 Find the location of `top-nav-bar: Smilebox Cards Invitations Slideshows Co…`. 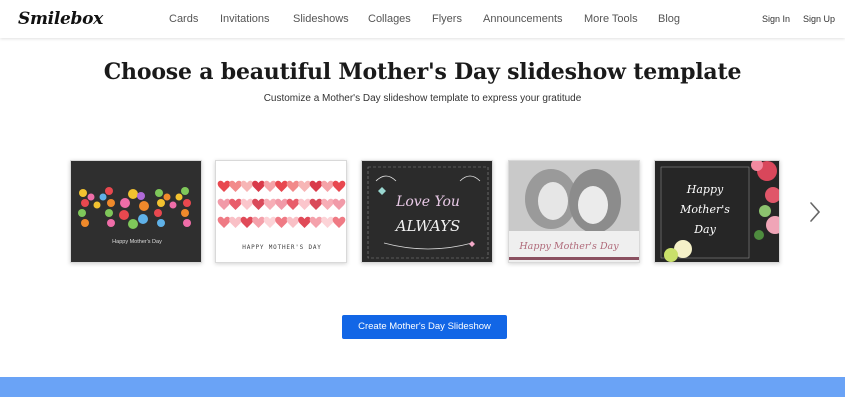

top-nav-bar: Smilebox Cards Invitations Slideshows Co… is located at coordinates (422, 19).